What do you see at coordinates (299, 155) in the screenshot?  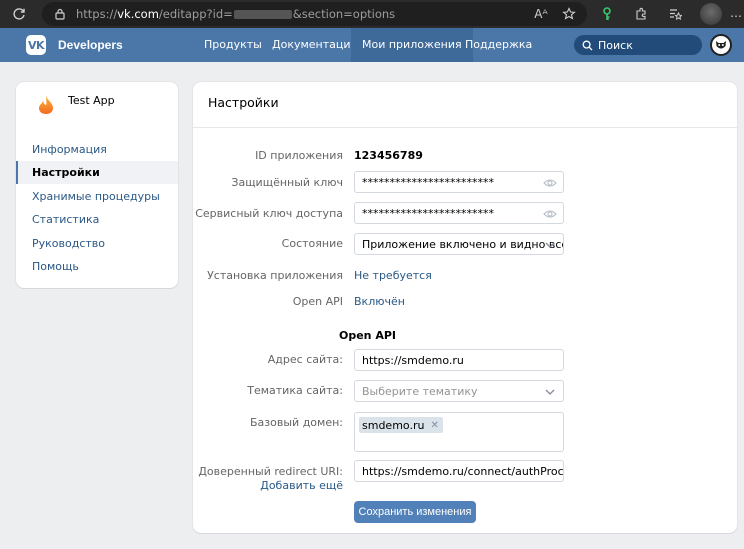 I see `app-id-label: ID приложения` at bounding box center [299, 155].